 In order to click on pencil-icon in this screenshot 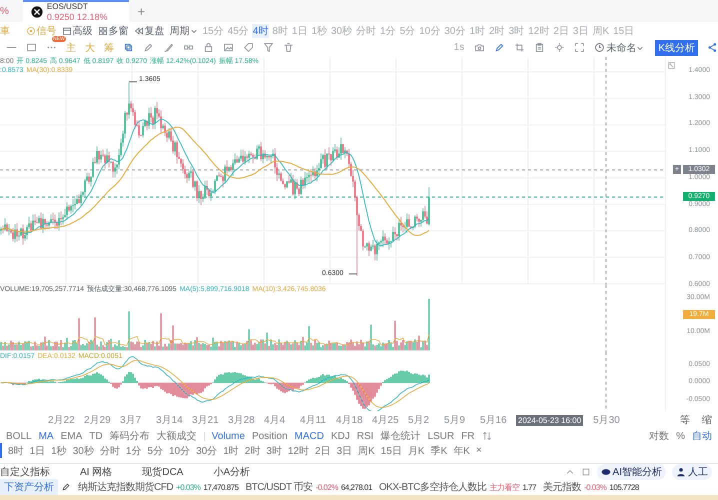, I will do `click(66, 487)`.